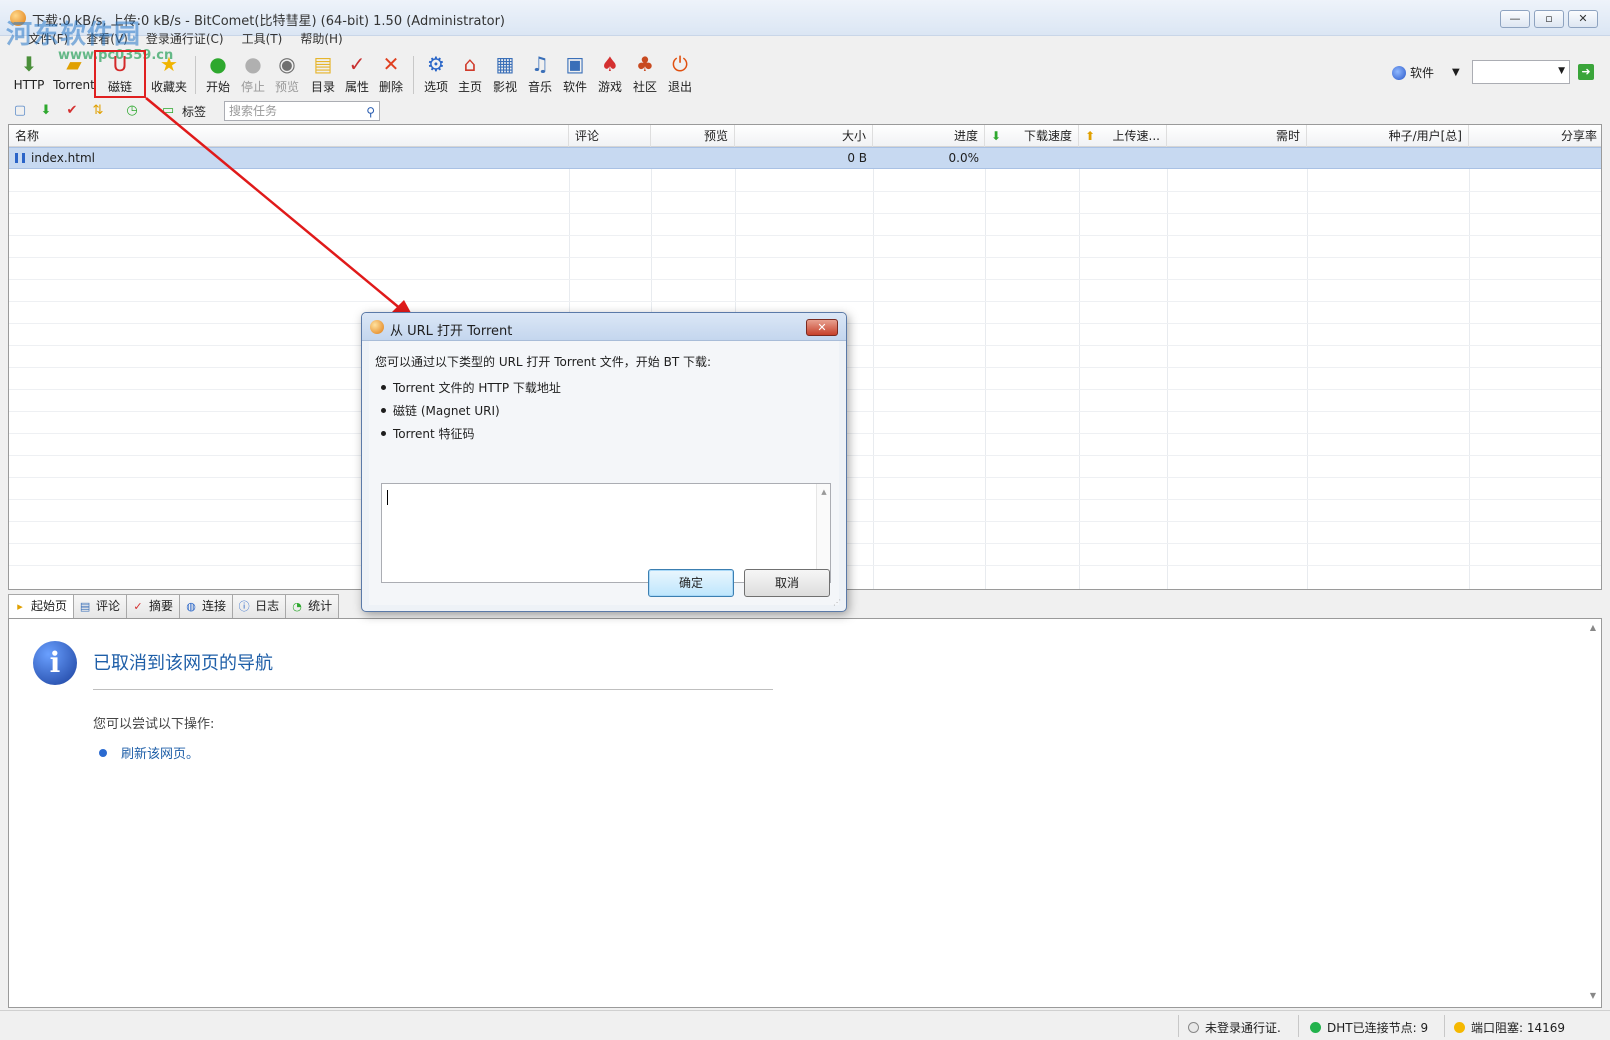  What do you see at coordinates (857, 158) in the screenshot?
I see `task-size-cell: 0 B` at bounding box center [857, 158].